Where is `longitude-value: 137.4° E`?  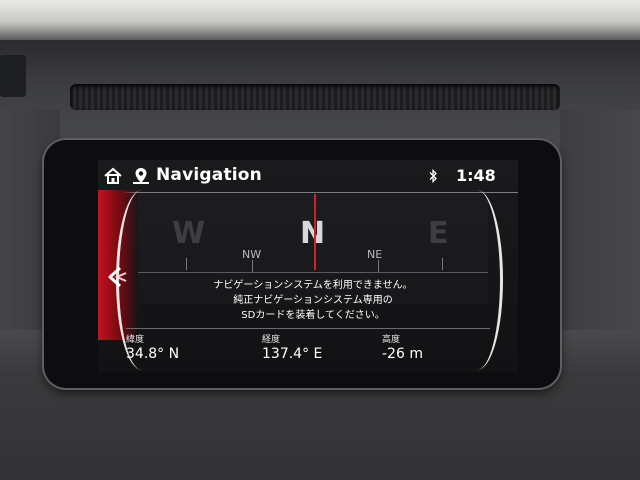 longitude-value: 137.4° E is located at coordinates (292, 354).